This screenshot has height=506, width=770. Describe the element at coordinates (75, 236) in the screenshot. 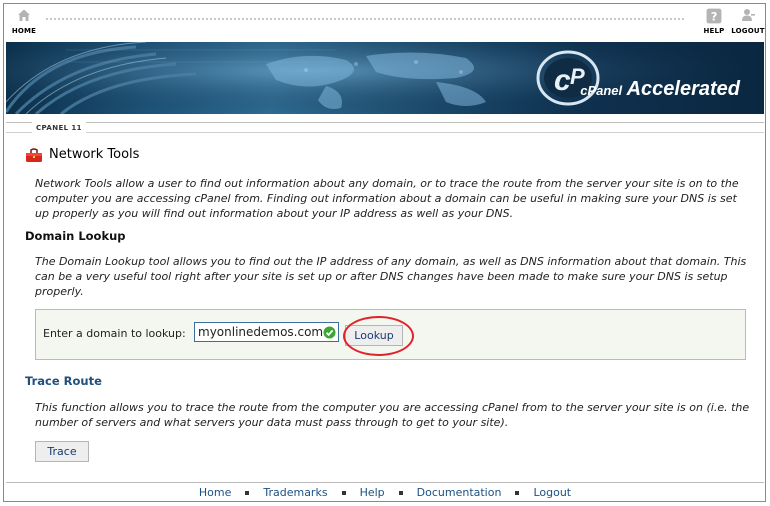

I see `domain-lookup-heading: Domain Lookup` at that location.